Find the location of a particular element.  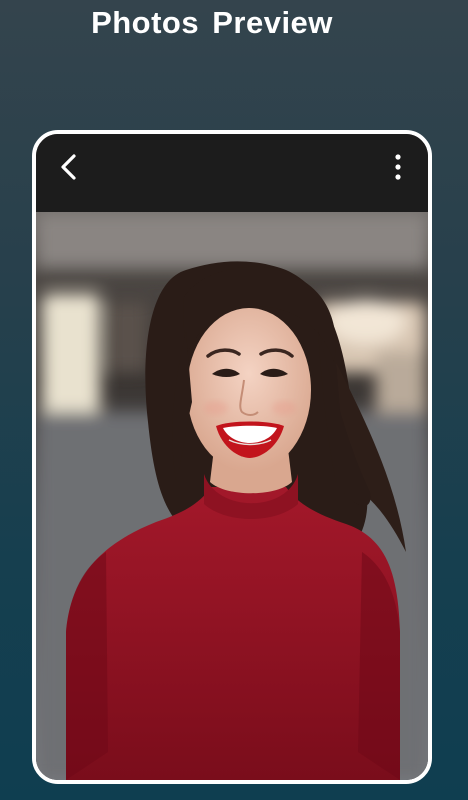

viewer-toolbar is located at coordinates (232, 173).